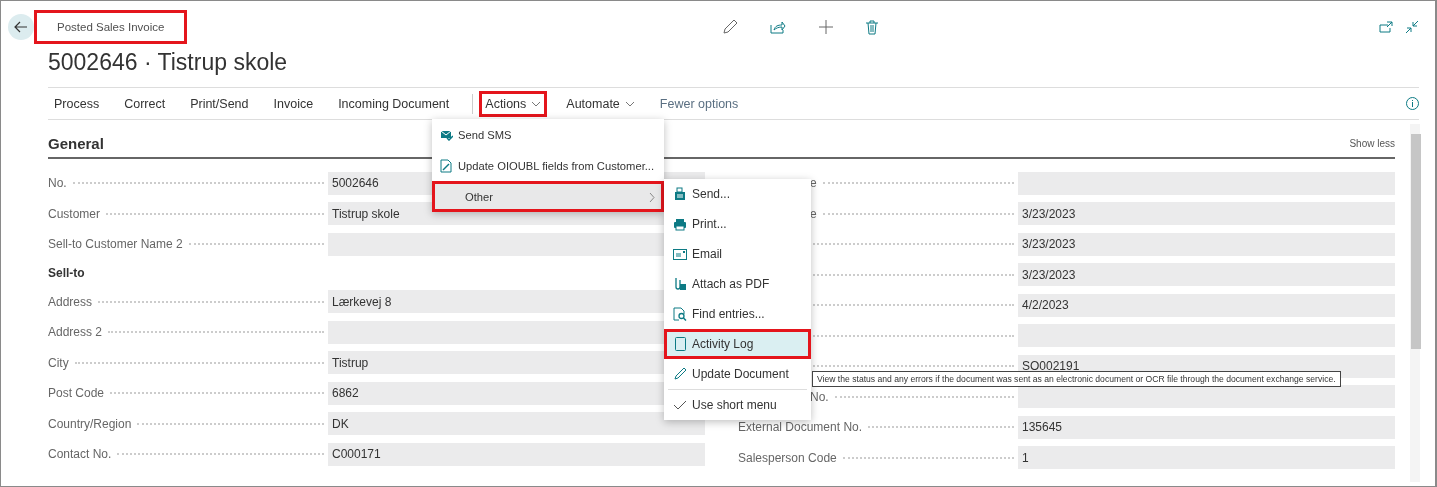 This screenshot has width=1437, height=487. Describe the element at coordinates (600, 103) in the screenshot. I see `dropdown-menu-button: Automate` at that location.